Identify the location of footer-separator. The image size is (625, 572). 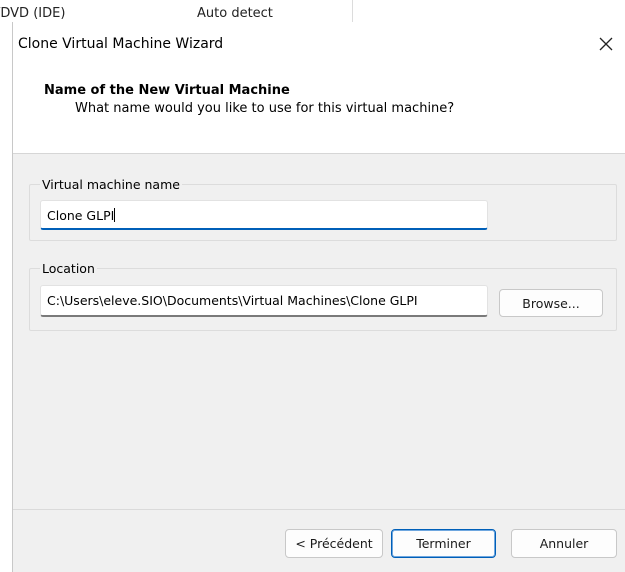
(319, 509).